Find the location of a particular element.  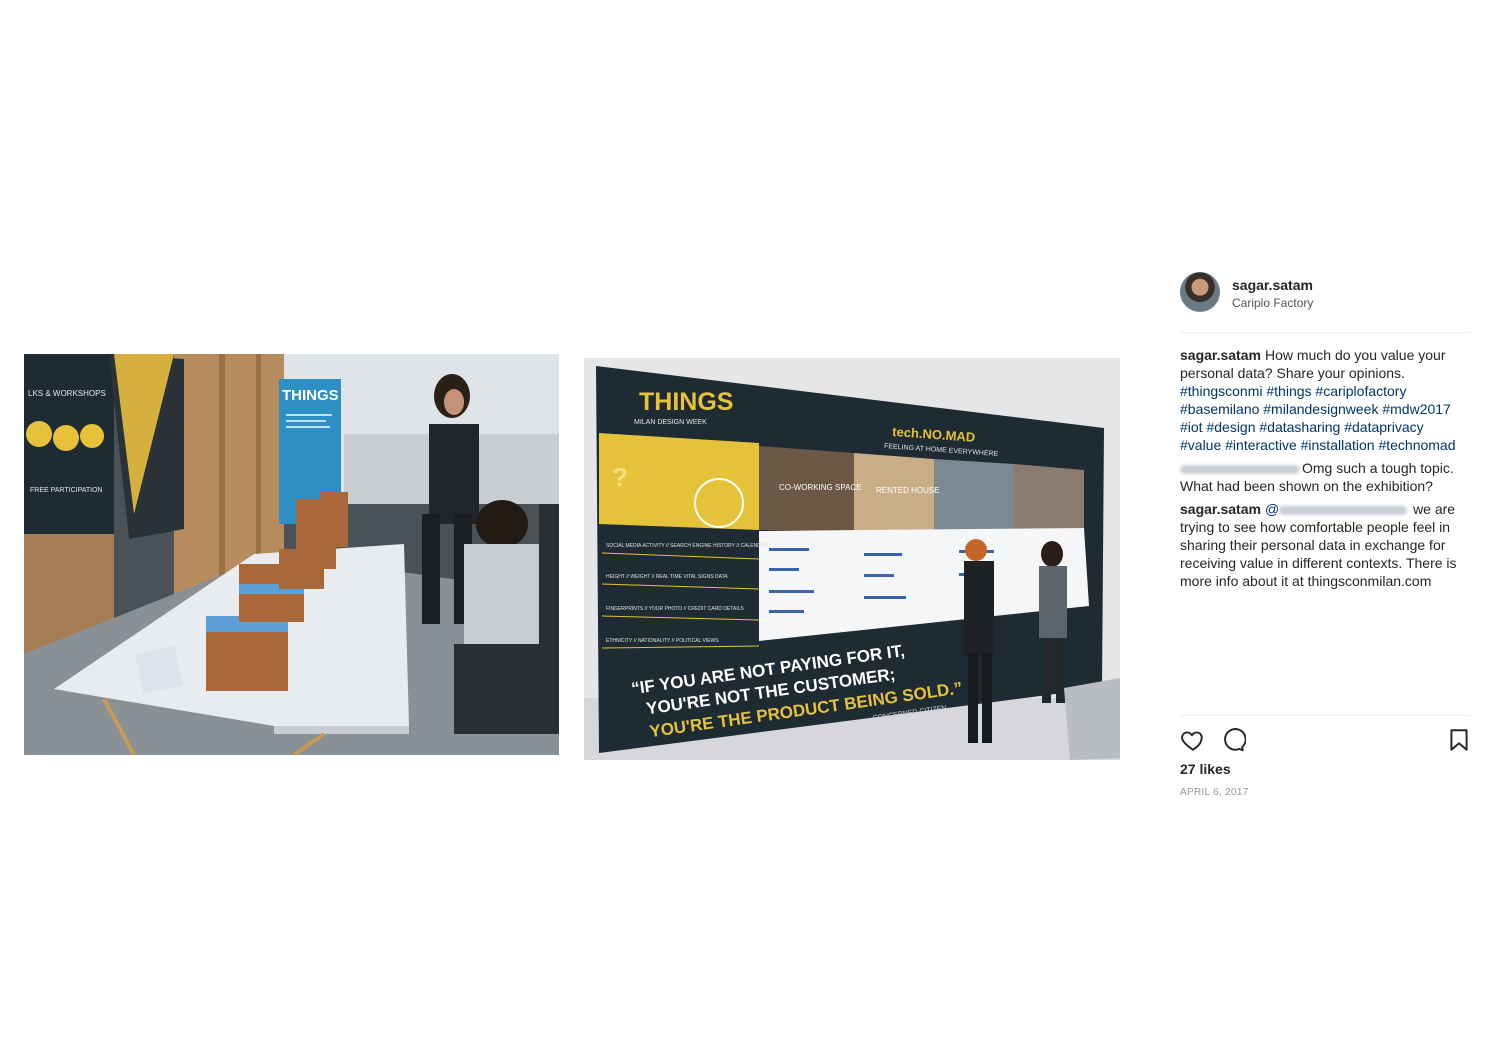

caption-username: sagar.satam is located at coordinates (1220, 355).